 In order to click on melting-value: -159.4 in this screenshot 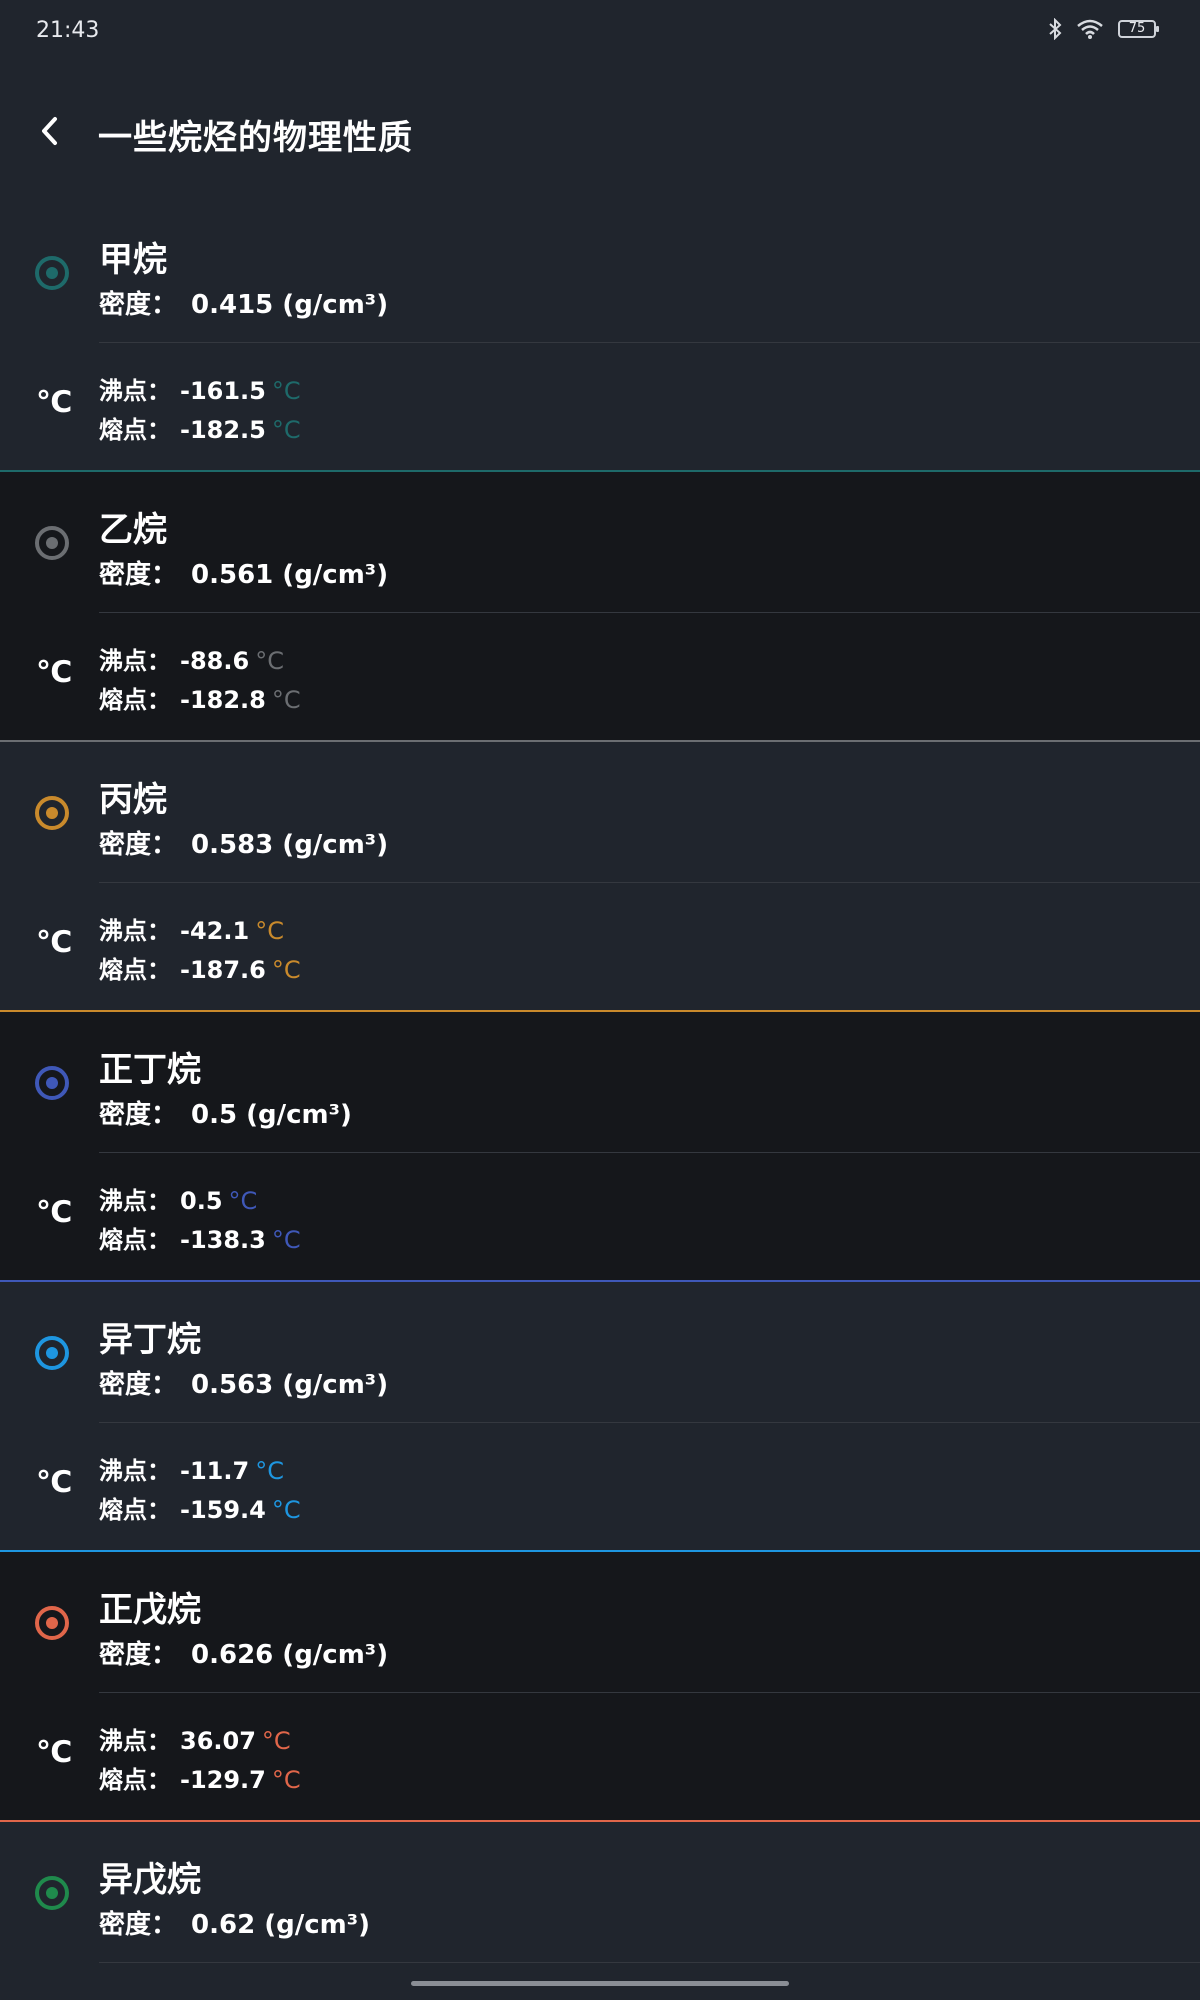, I will do `click(223, 1510)`.